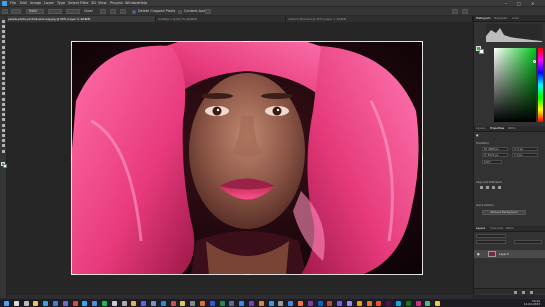 This screenshot has width=545, height=307. Describe the element at coordinates (3, 120) in the screenshot. I see `rectangle-tool-icon` at that location.